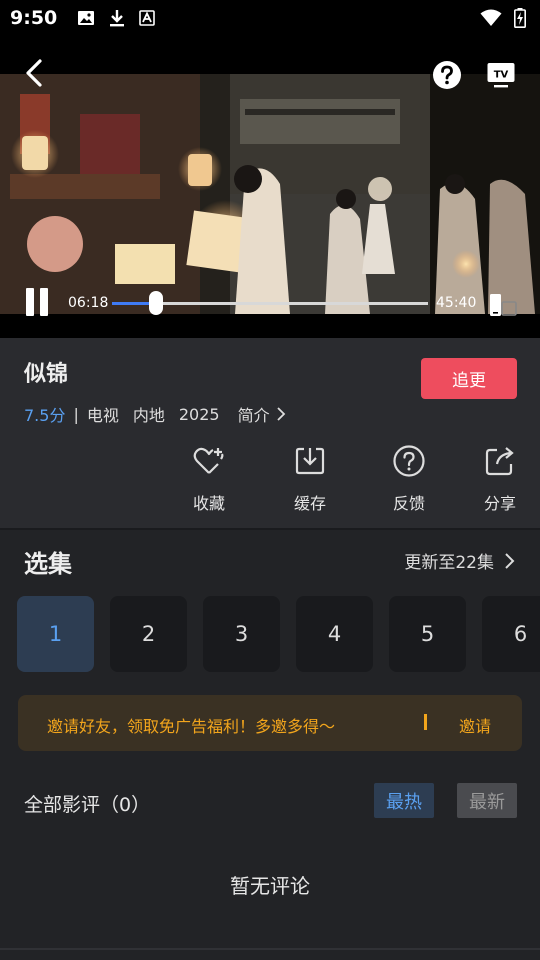  I want to click on invite-button: 邀请, so click(475, 725).